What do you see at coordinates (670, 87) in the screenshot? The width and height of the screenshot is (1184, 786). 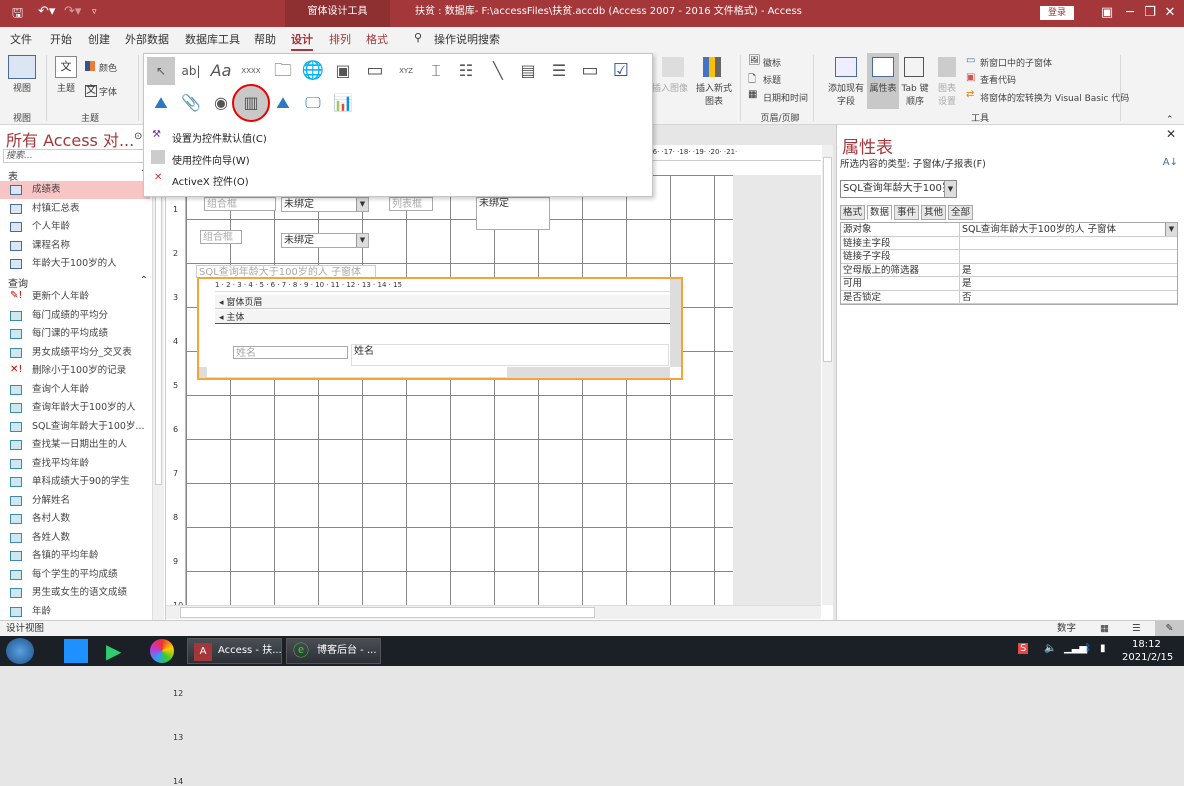 I see `insert-image-button: 插入图像` at bounding box center [670, 87].